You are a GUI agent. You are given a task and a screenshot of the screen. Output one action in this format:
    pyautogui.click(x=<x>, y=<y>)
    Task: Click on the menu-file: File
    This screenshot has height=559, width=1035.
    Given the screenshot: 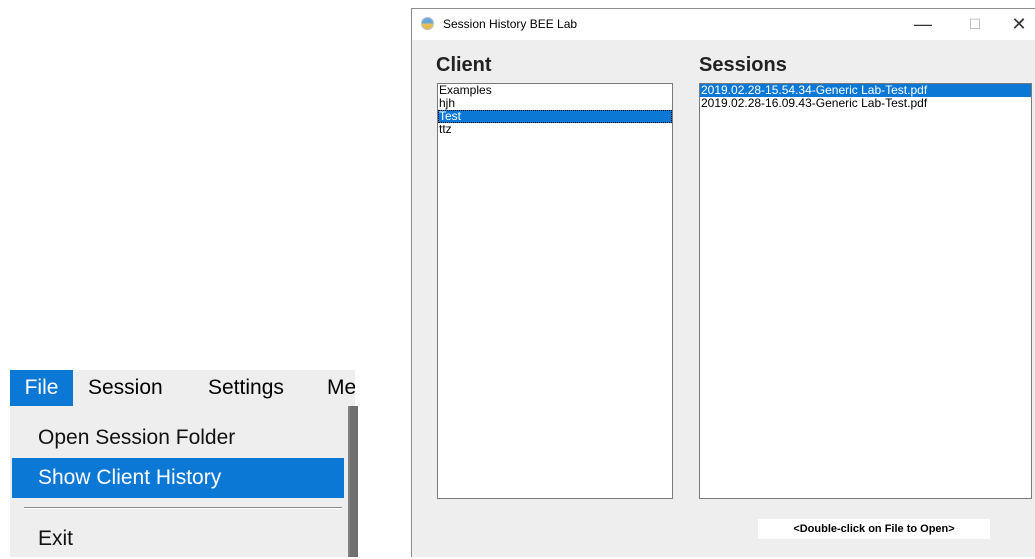 What is the action you would take?
    pyautogui.click(x=41, y=388)
    